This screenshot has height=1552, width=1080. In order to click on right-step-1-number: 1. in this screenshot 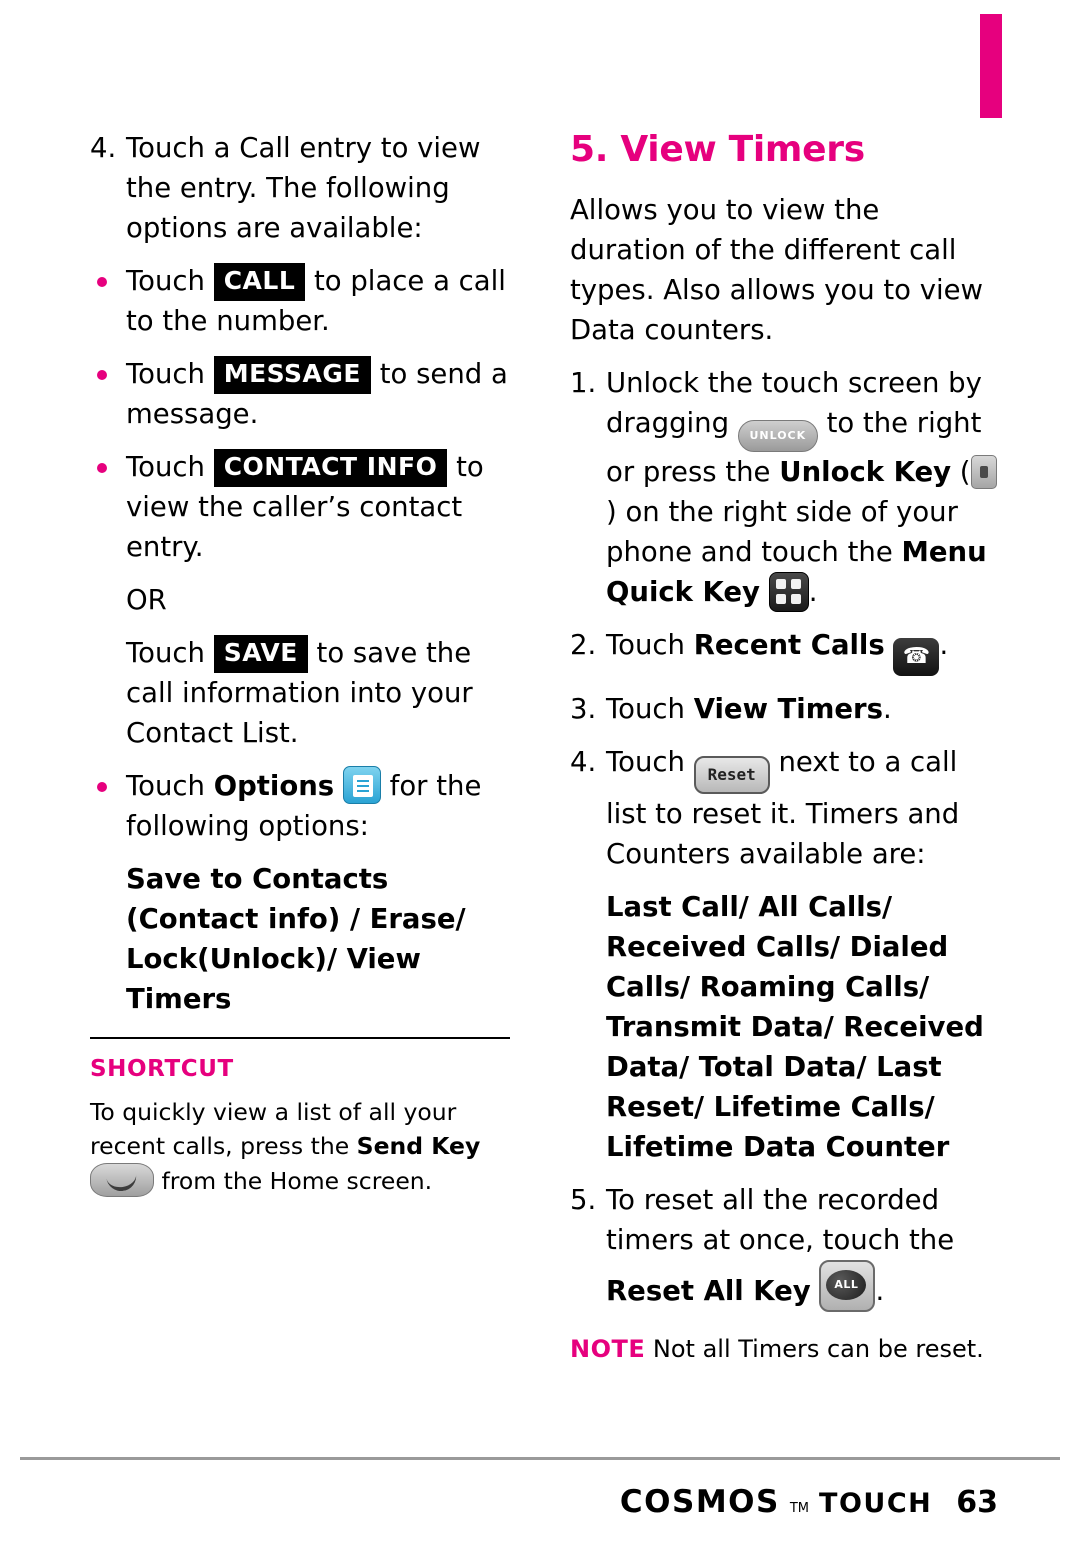, I will do `click(583, 383)`.